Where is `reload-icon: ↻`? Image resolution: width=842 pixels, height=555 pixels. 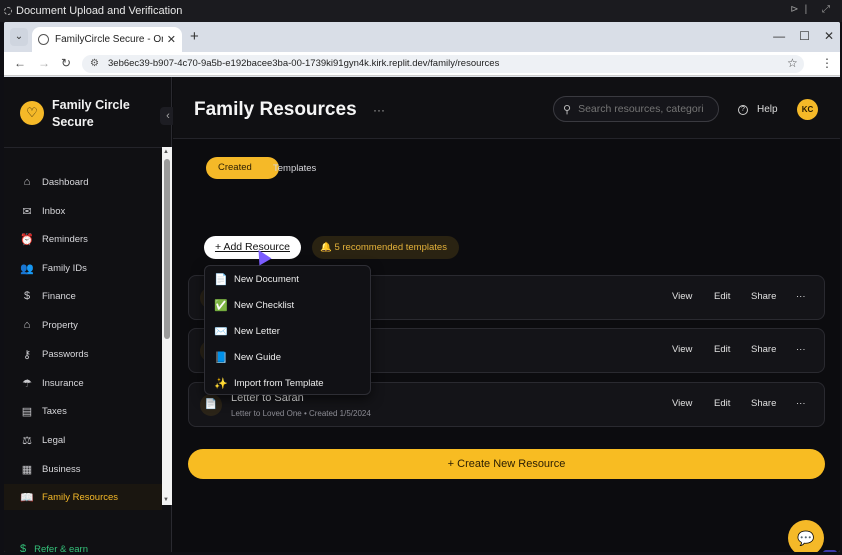
reload-icon: ↻ is located at coordinates (66, 63).